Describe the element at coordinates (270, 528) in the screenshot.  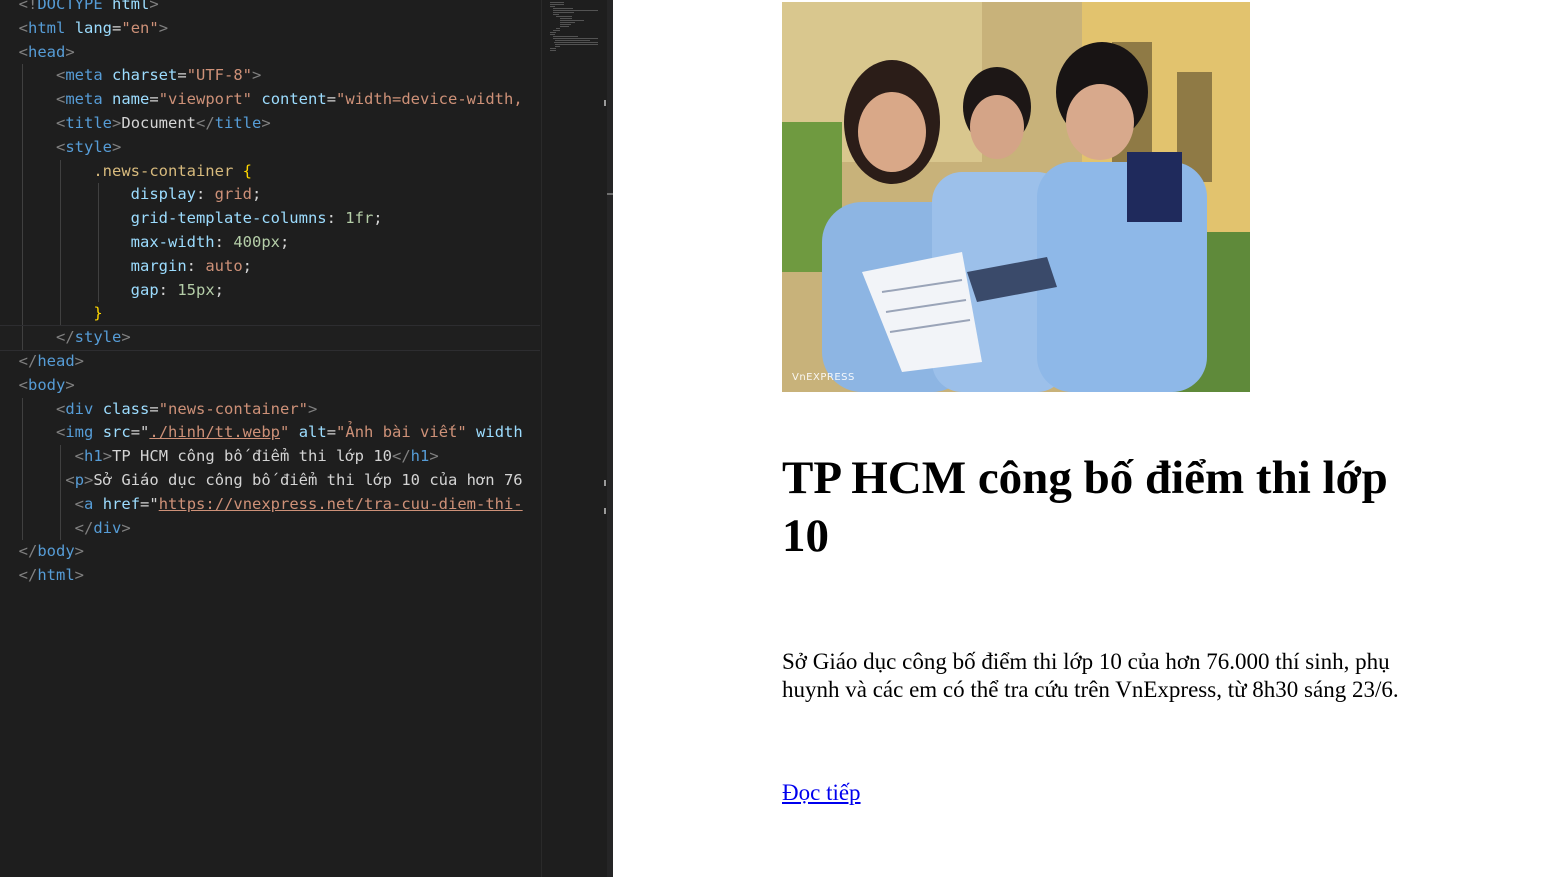
I see `code-line: </div>` at that location.